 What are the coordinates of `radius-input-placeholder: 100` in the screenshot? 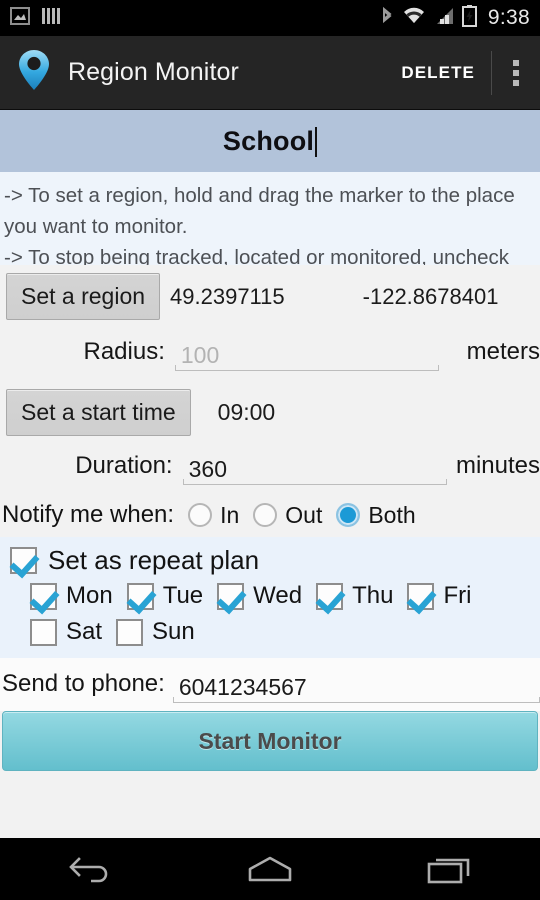 It's located at (200, 355).